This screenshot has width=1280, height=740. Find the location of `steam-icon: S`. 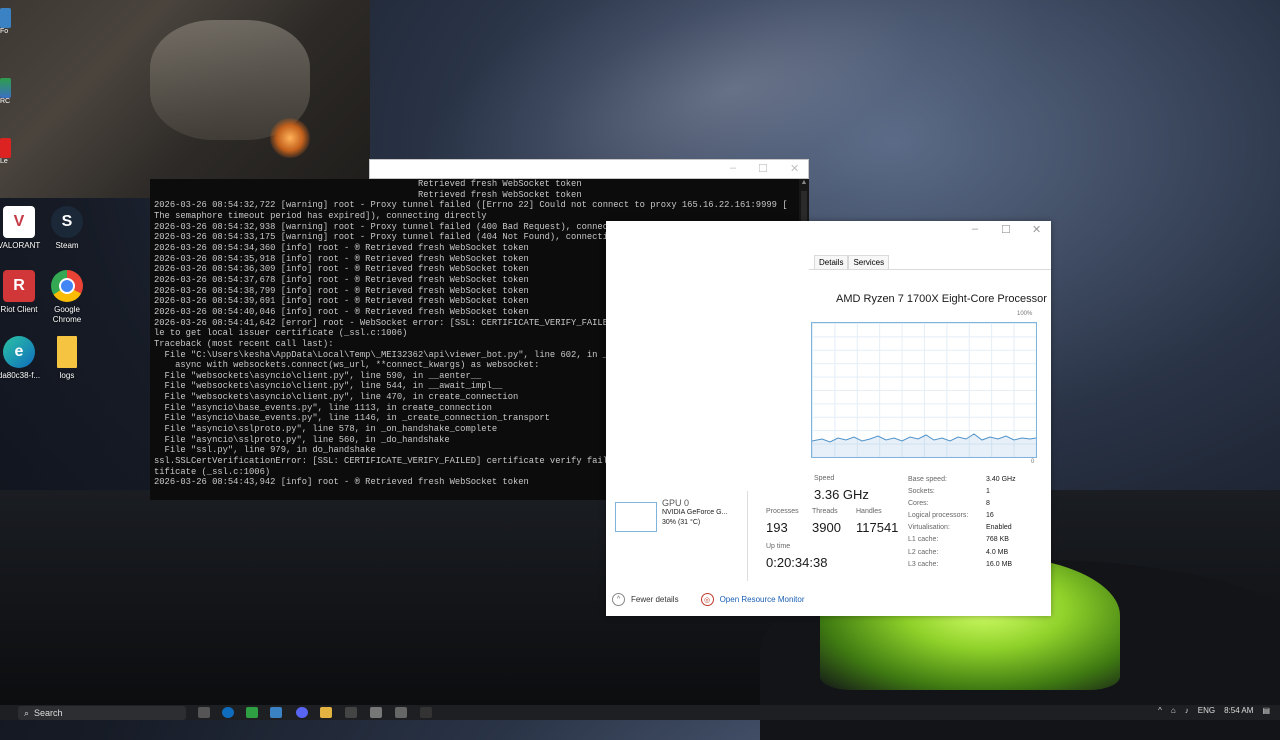

steam-icon: S is located at coordinates (67, 222).